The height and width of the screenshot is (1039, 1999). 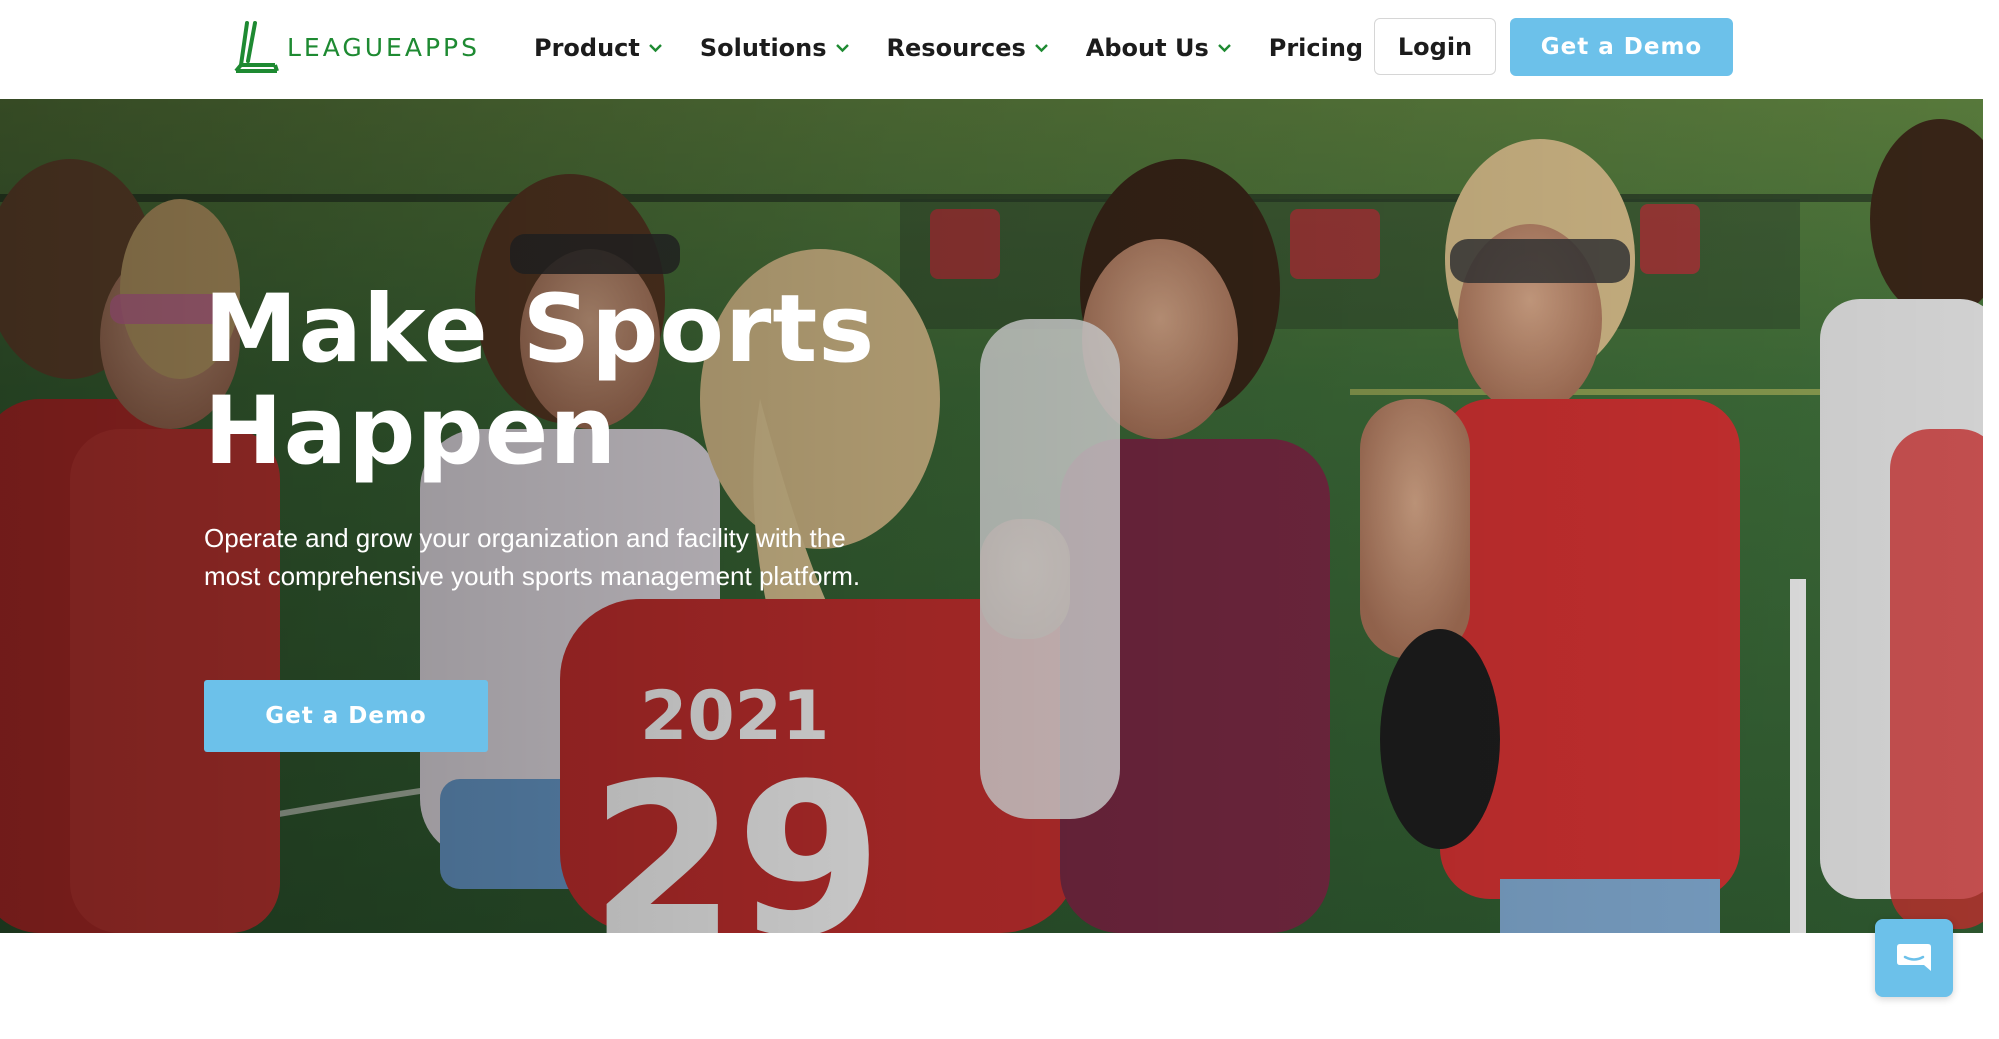 What do you see at coordinates (383, 47) in the screenshot?
I see `logo-wordmark: LEAGUEAPPS` at bounding box center [383, 47].